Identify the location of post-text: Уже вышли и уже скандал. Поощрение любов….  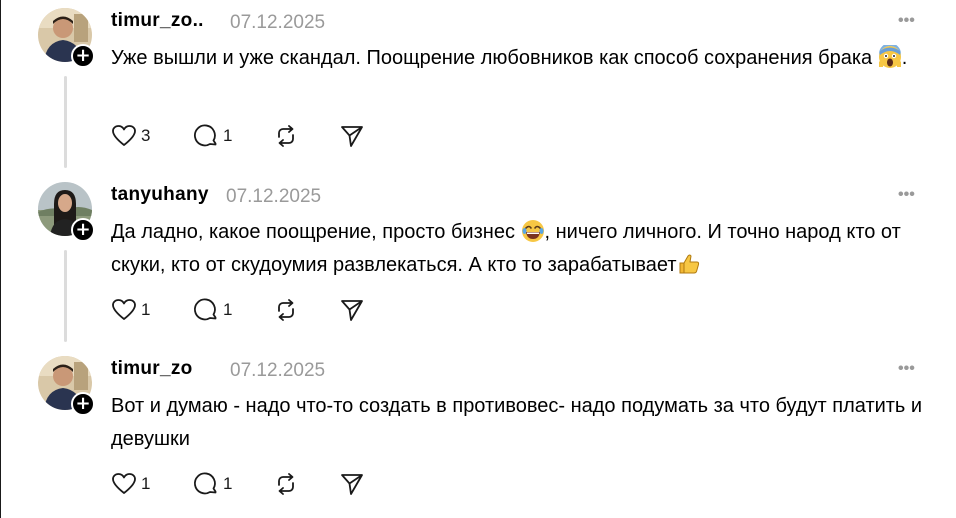
(521, 58).